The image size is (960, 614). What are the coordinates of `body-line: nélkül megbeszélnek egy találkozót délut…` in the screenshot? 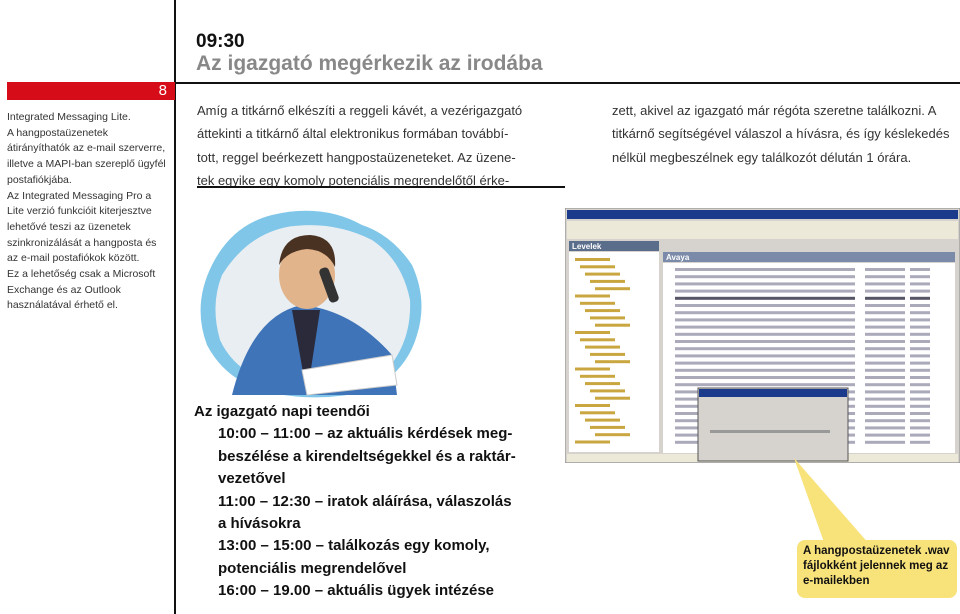 It's located at (762, 157).